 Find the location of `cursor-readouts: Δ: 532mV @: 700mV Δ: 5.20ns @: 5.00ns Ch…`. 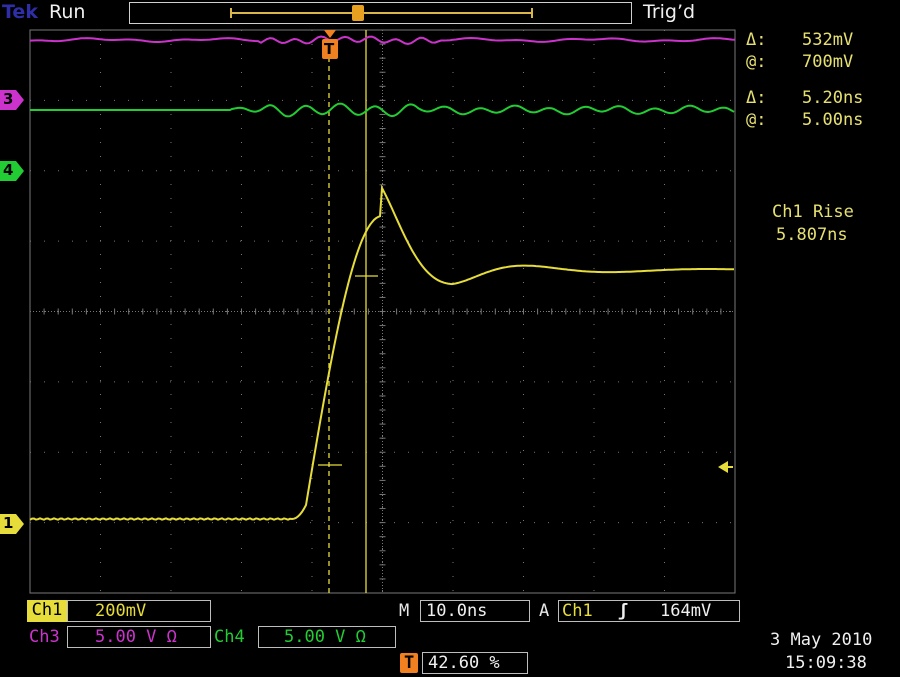

cursor-readouts: Δ: 532mV @: 700mV Δ: 5.20ns @: 5.00ns Ch… is located at coordinates (821, 140).